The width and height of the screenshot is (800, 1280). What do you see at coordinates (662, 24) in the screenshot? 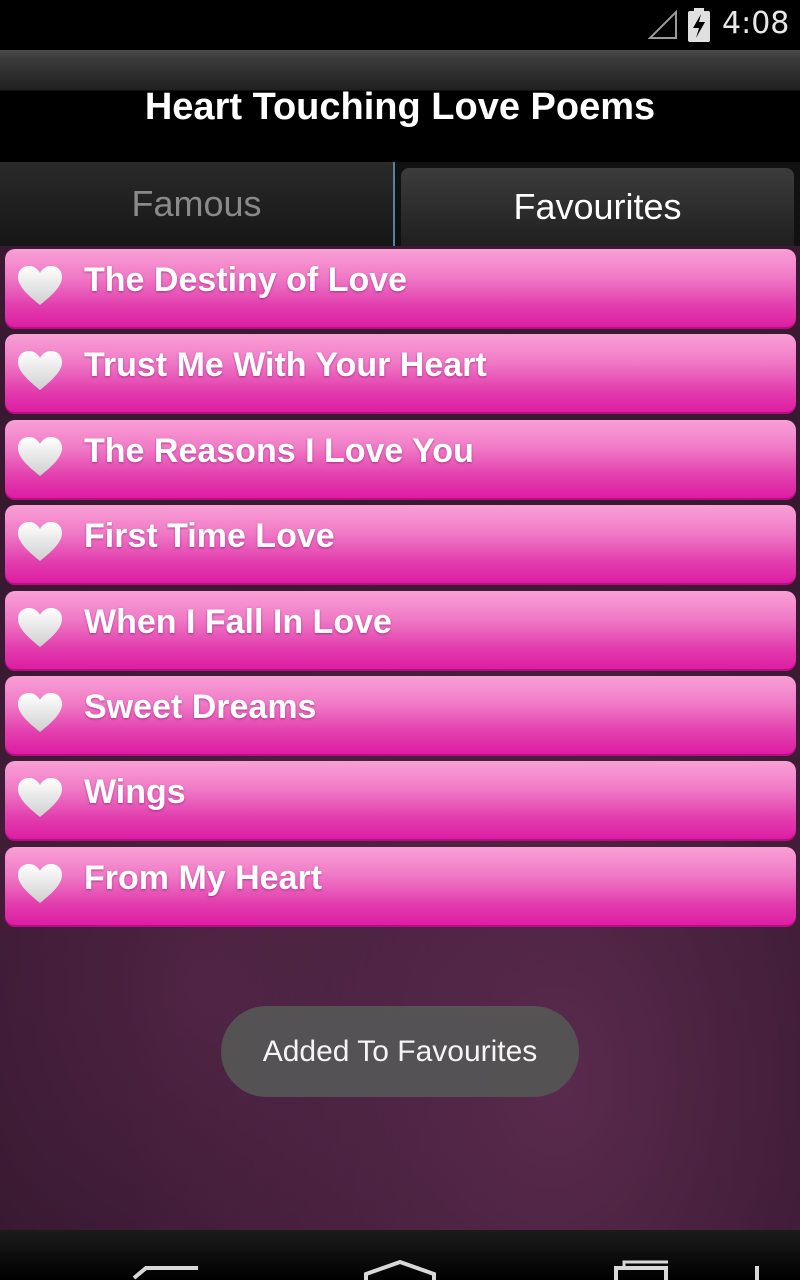
I see `signal-icon` at bounding box center [662, 24].